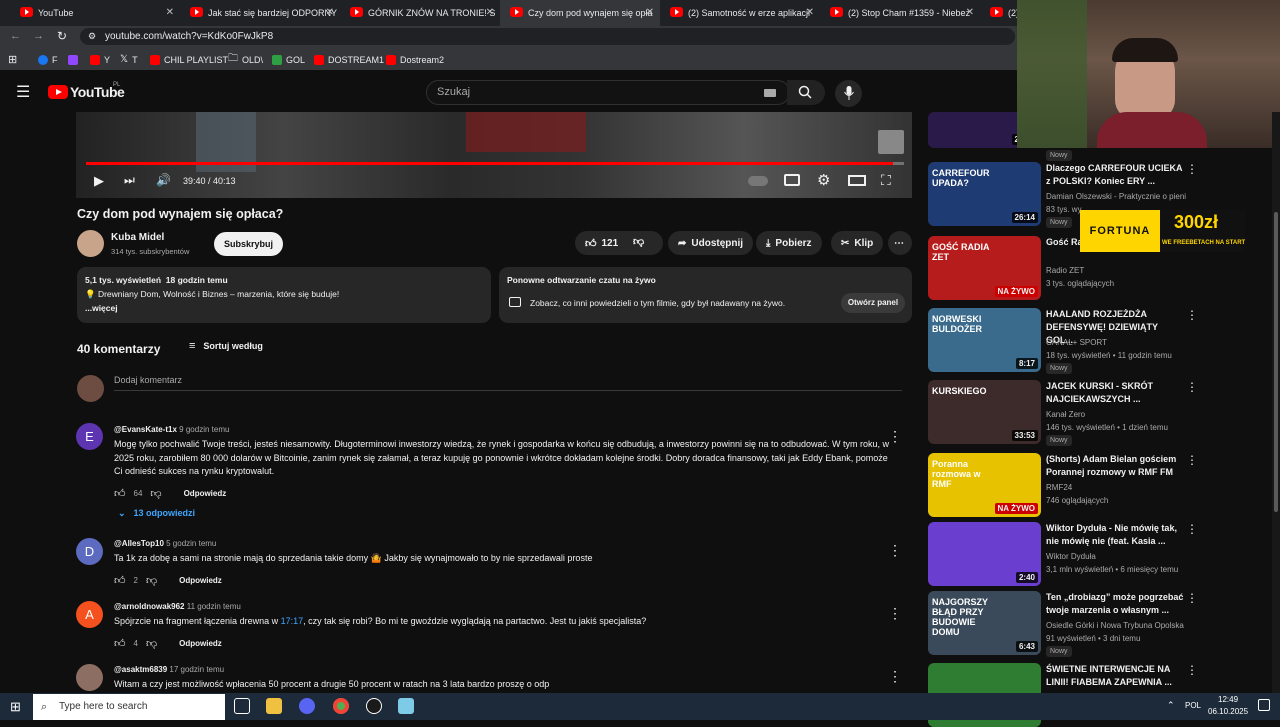  Describe the element at coordinates (92, 36) in the screenshot. I see `site-info-icon: ⚙` at that location.